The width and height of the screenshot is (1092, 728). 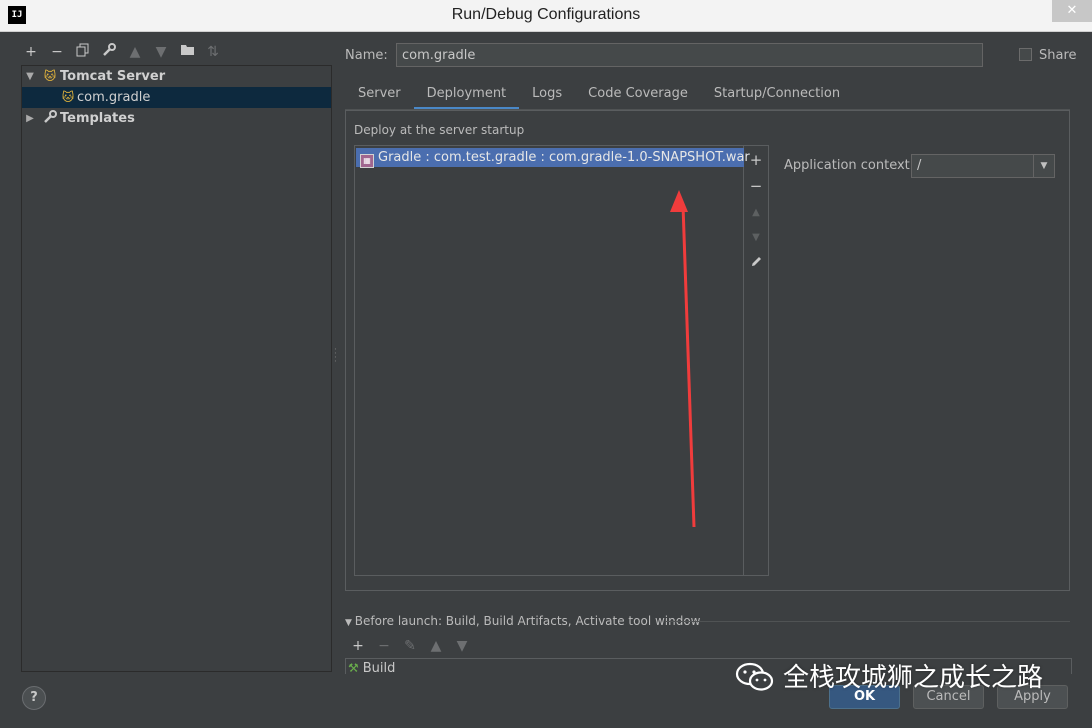 I want to click on collapse-triangle-icon: ▼, so click(x=350, y=623).